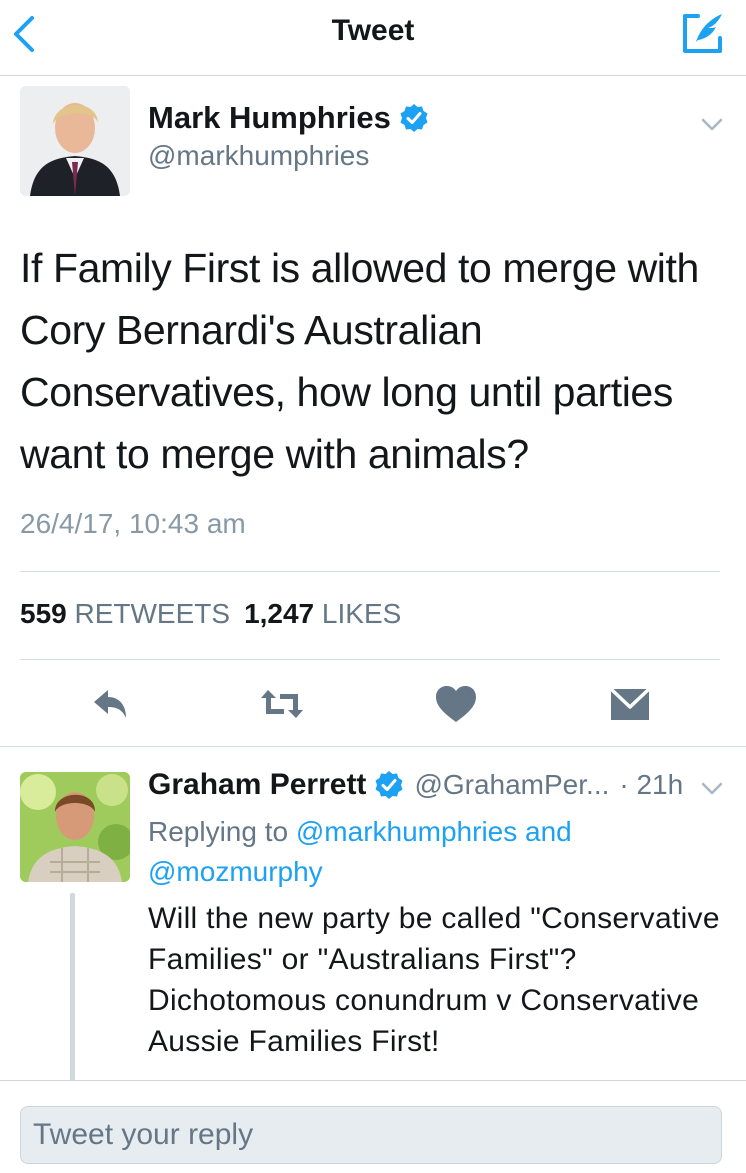 The width and height of the screenshot is (746, 1173). What do you see at coordinates (72, 988) in the screenshot?
I see `thread-line` at bounding box center [72, 988].